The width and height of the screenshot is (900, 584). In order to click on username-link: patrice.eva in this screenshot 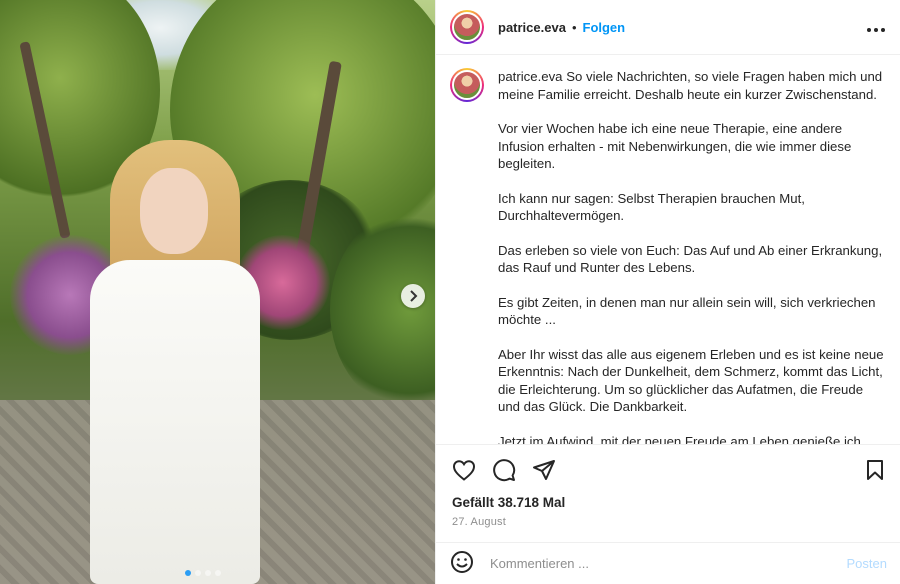, I will do `click(532, 27)`.